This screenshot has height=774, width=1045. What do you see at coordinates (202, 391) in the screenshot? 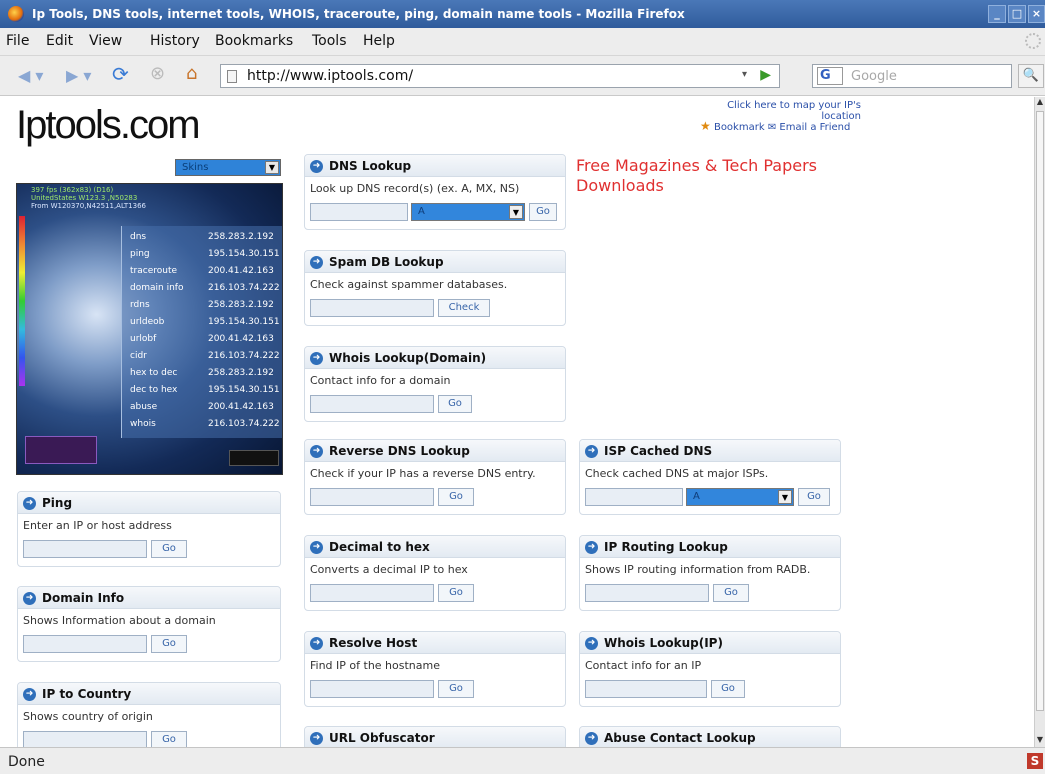
I see `globe-tool-row: dec to hex 195.154.30.151` at bounding box center [202, 391].